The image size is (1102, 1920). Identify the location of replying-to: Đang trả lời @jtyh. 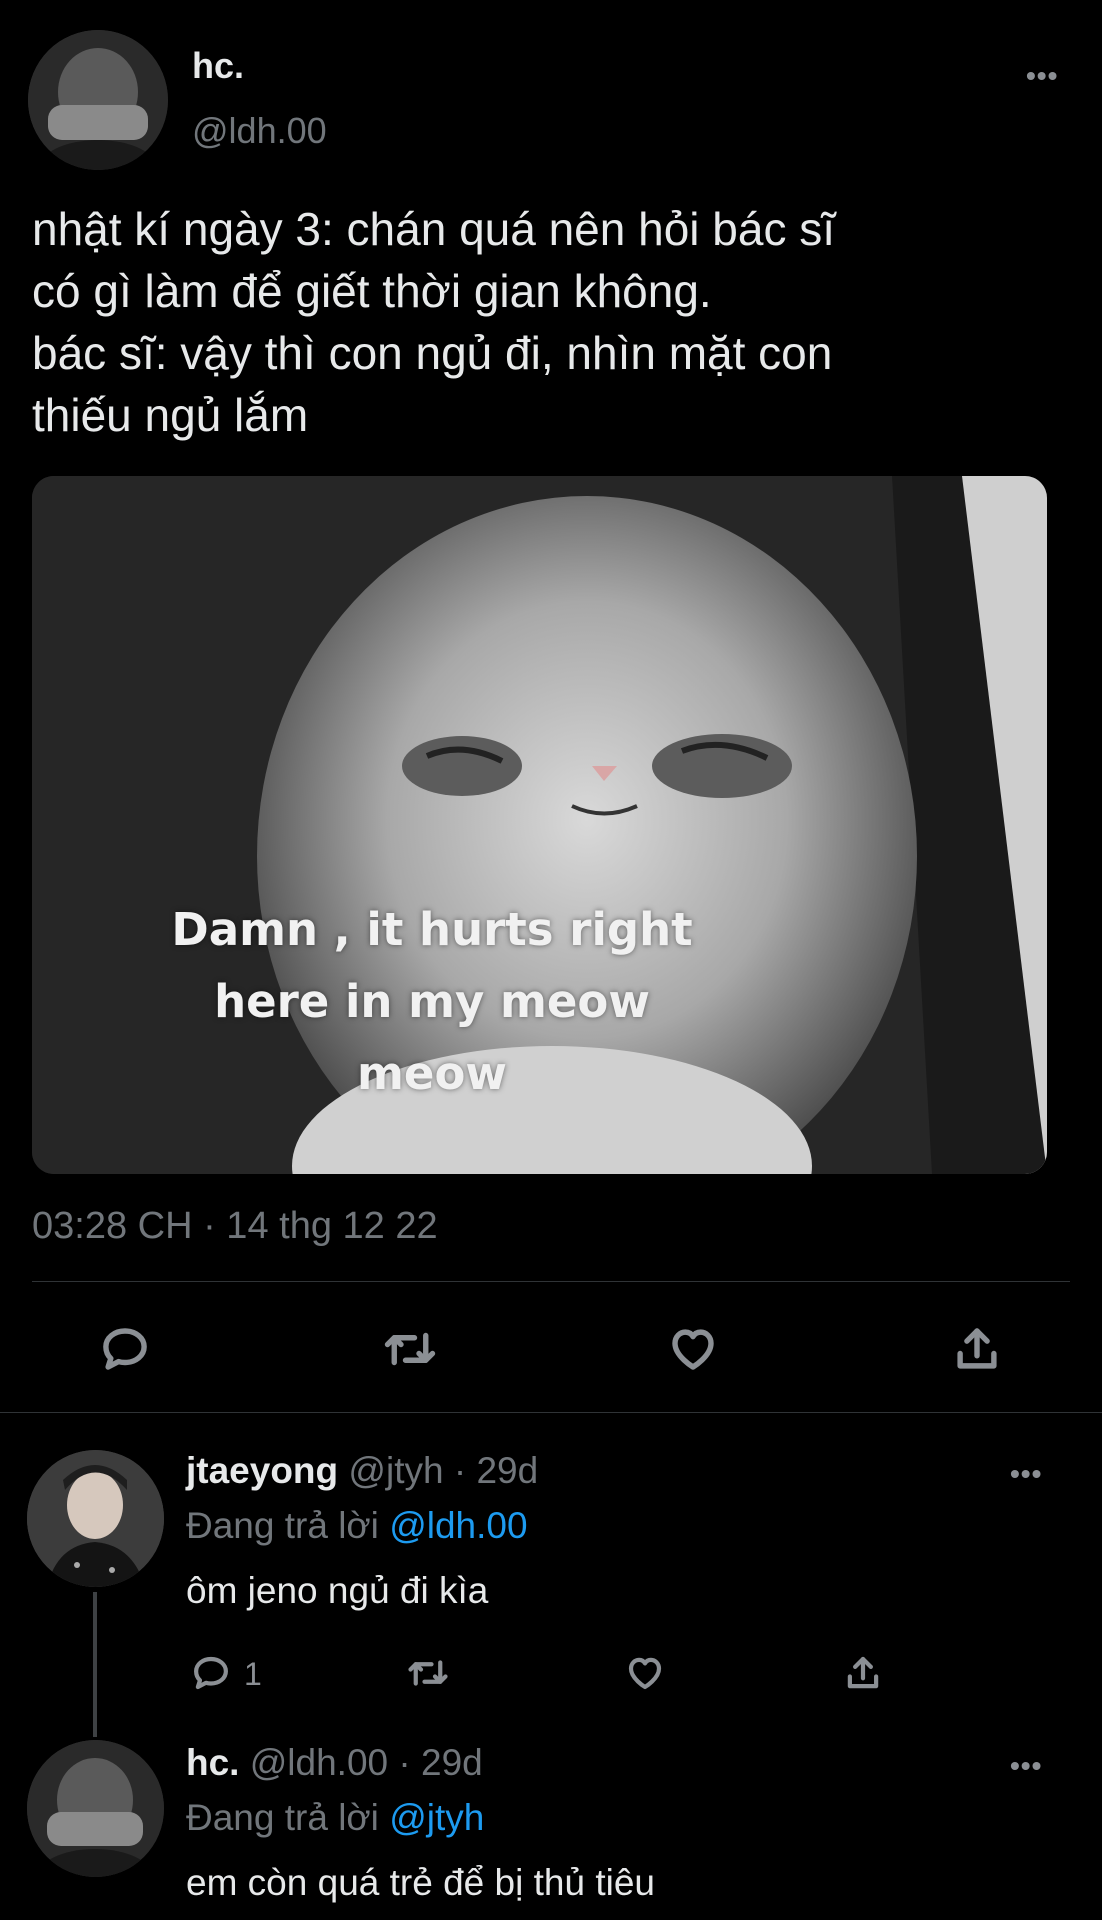
(335, 1818).